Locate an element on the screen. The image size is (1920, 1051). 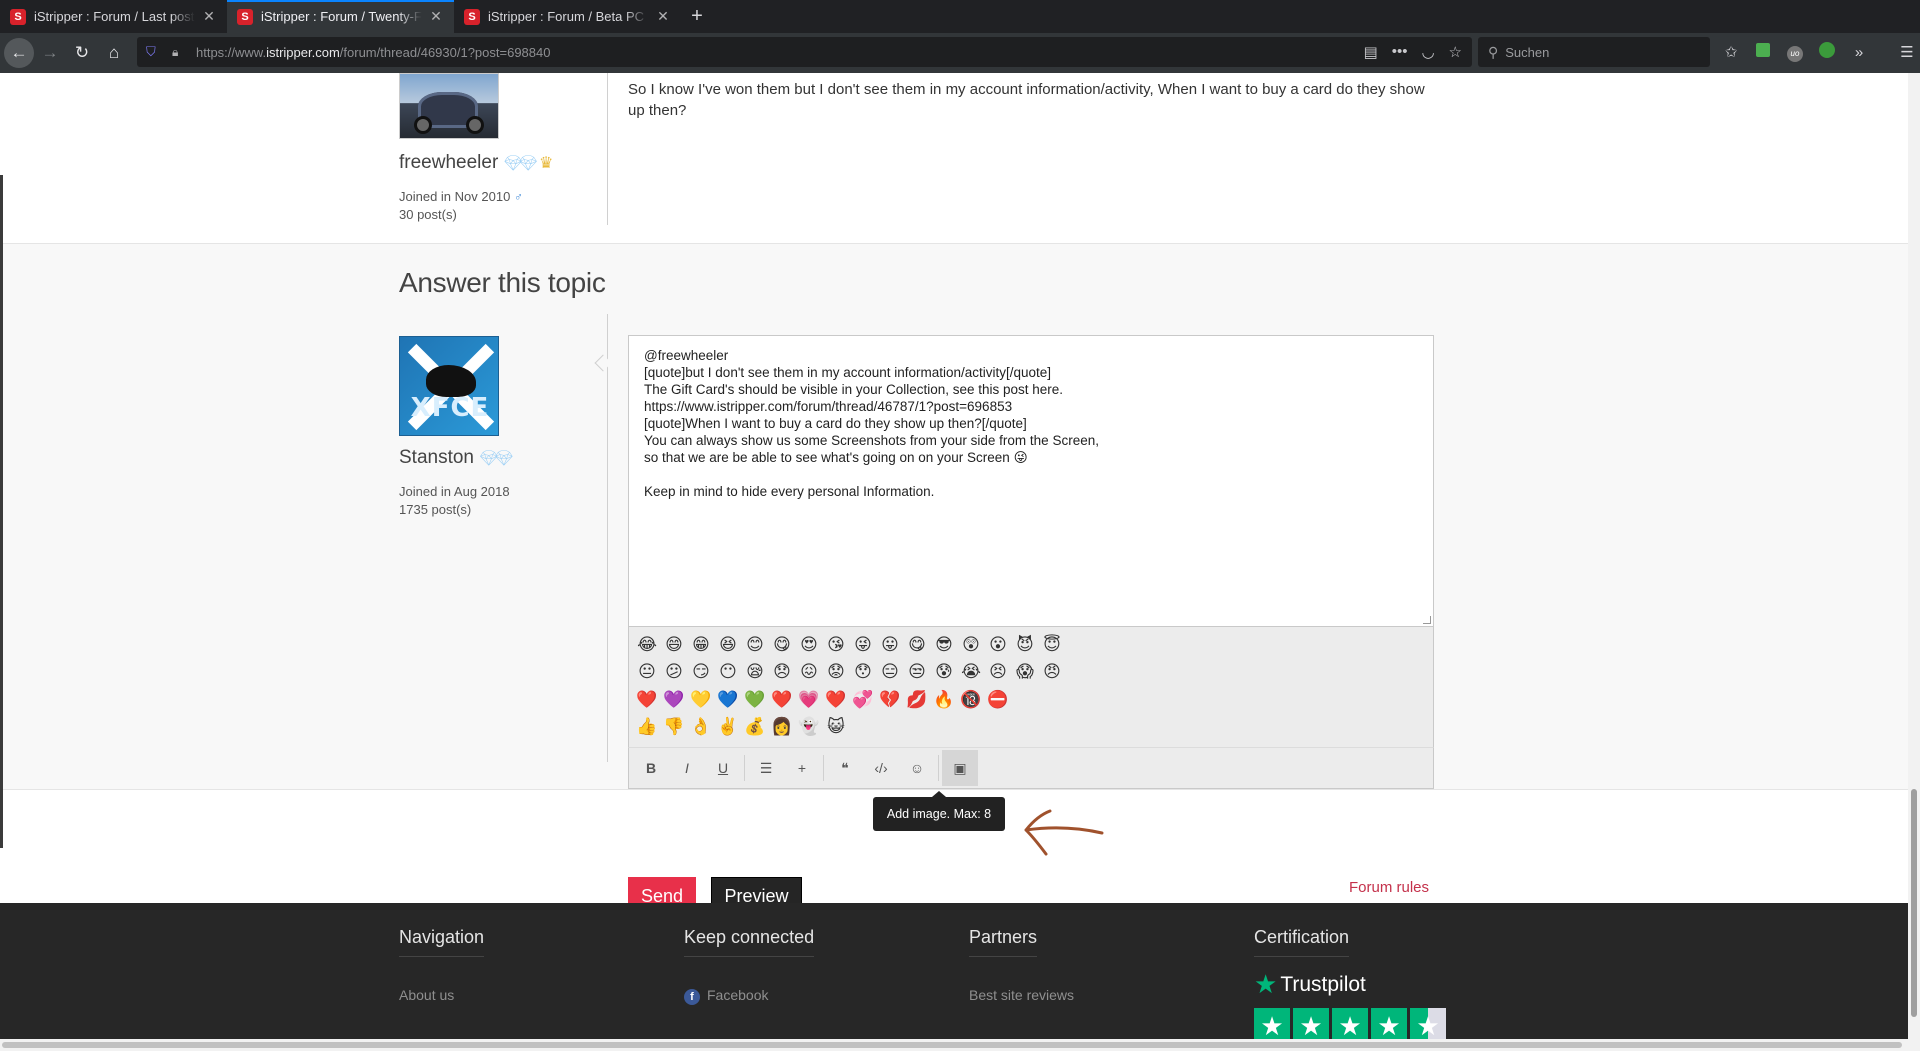
reload-icon: ↻ is located at coordinates (82, 53).